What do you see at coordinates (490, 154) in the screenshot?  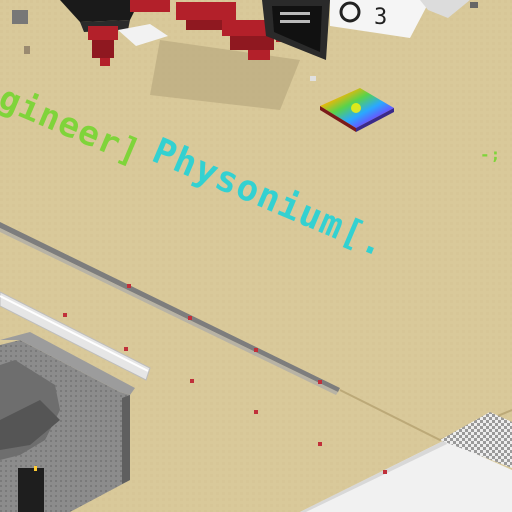 I see `small-green-mark: -;` at bounding box center [490, 154].